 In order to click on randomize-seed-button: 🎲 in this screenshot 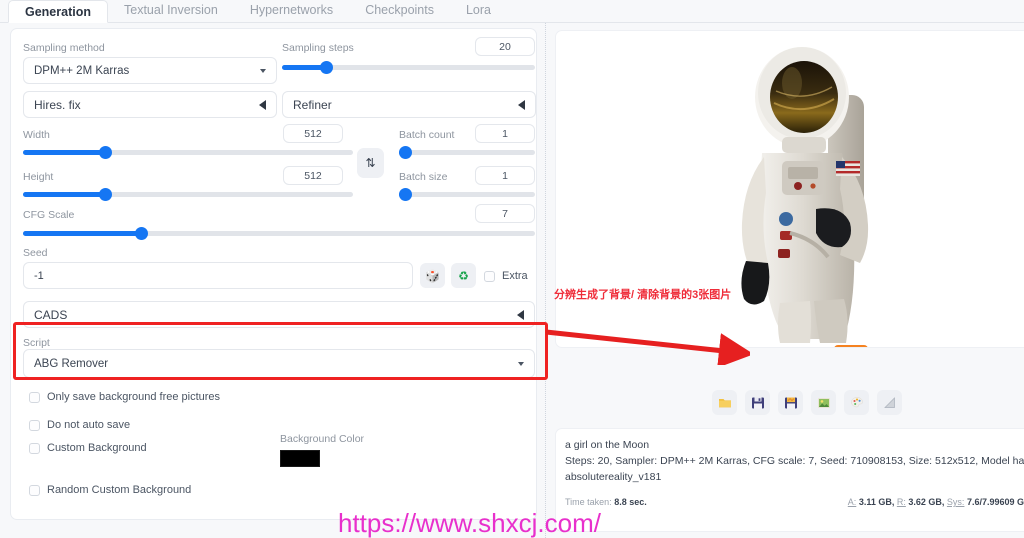, I will do `click(432, 275)`.